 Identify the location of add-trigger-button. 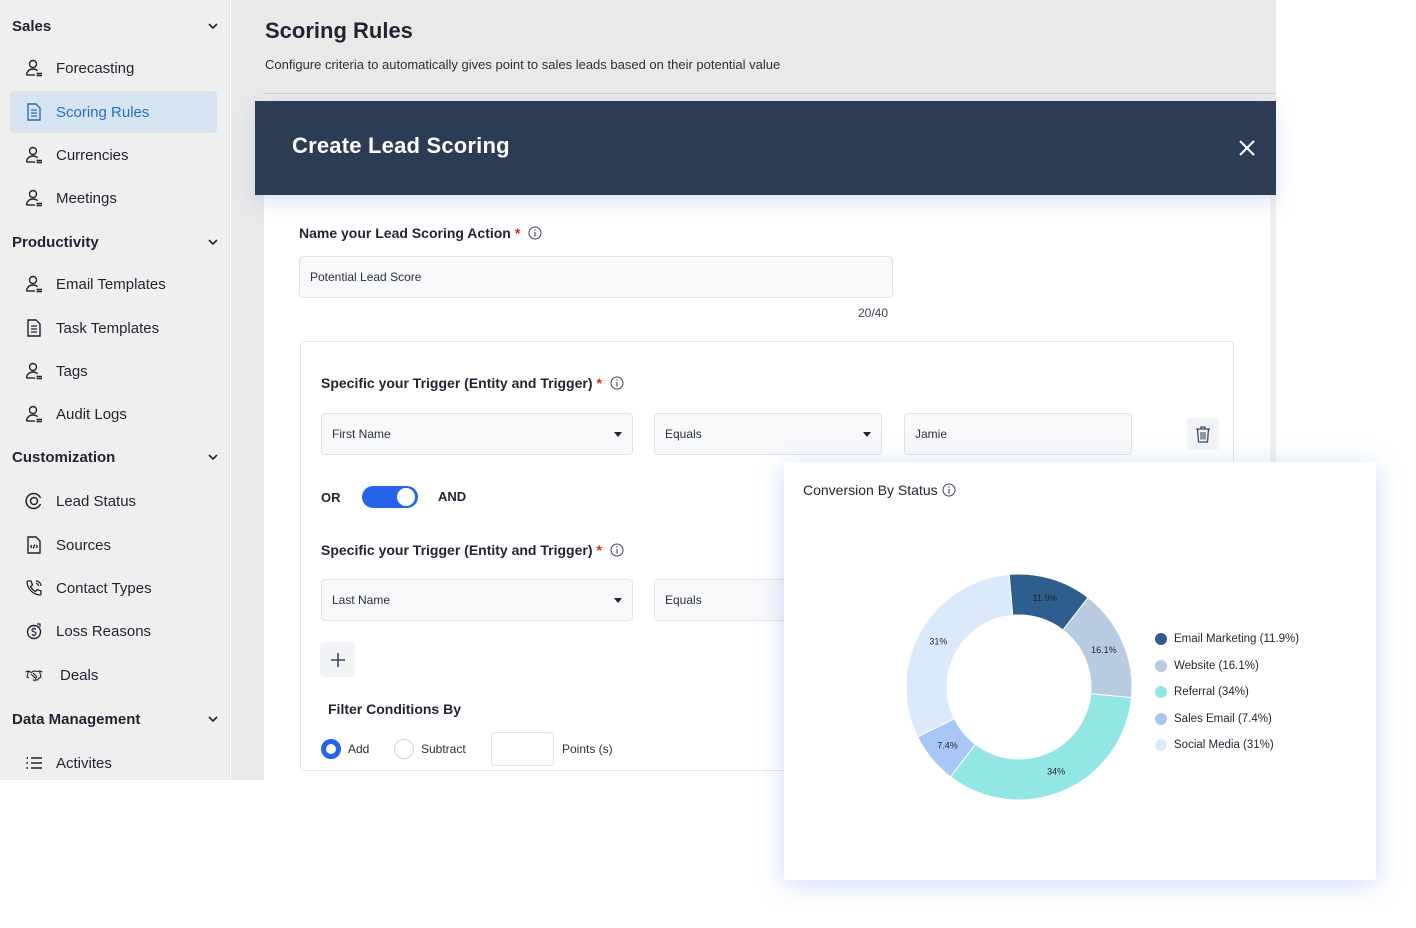
(337, 659).